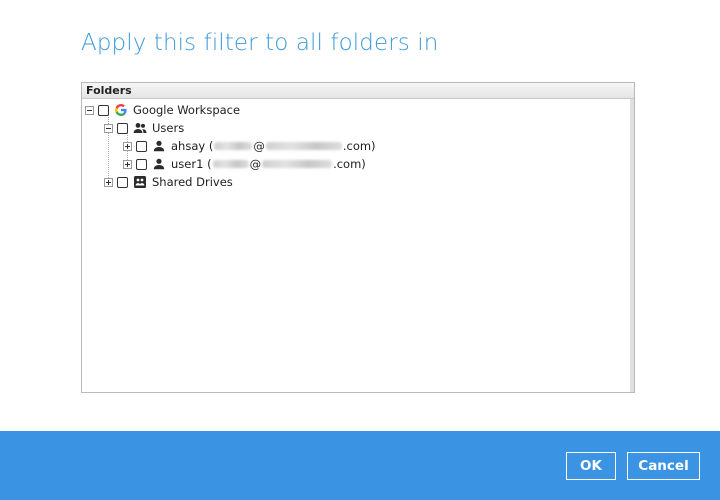 The height and width of the screenshot is (500, 720). I want to click on user-user1-checkbox, so click(141, 164).